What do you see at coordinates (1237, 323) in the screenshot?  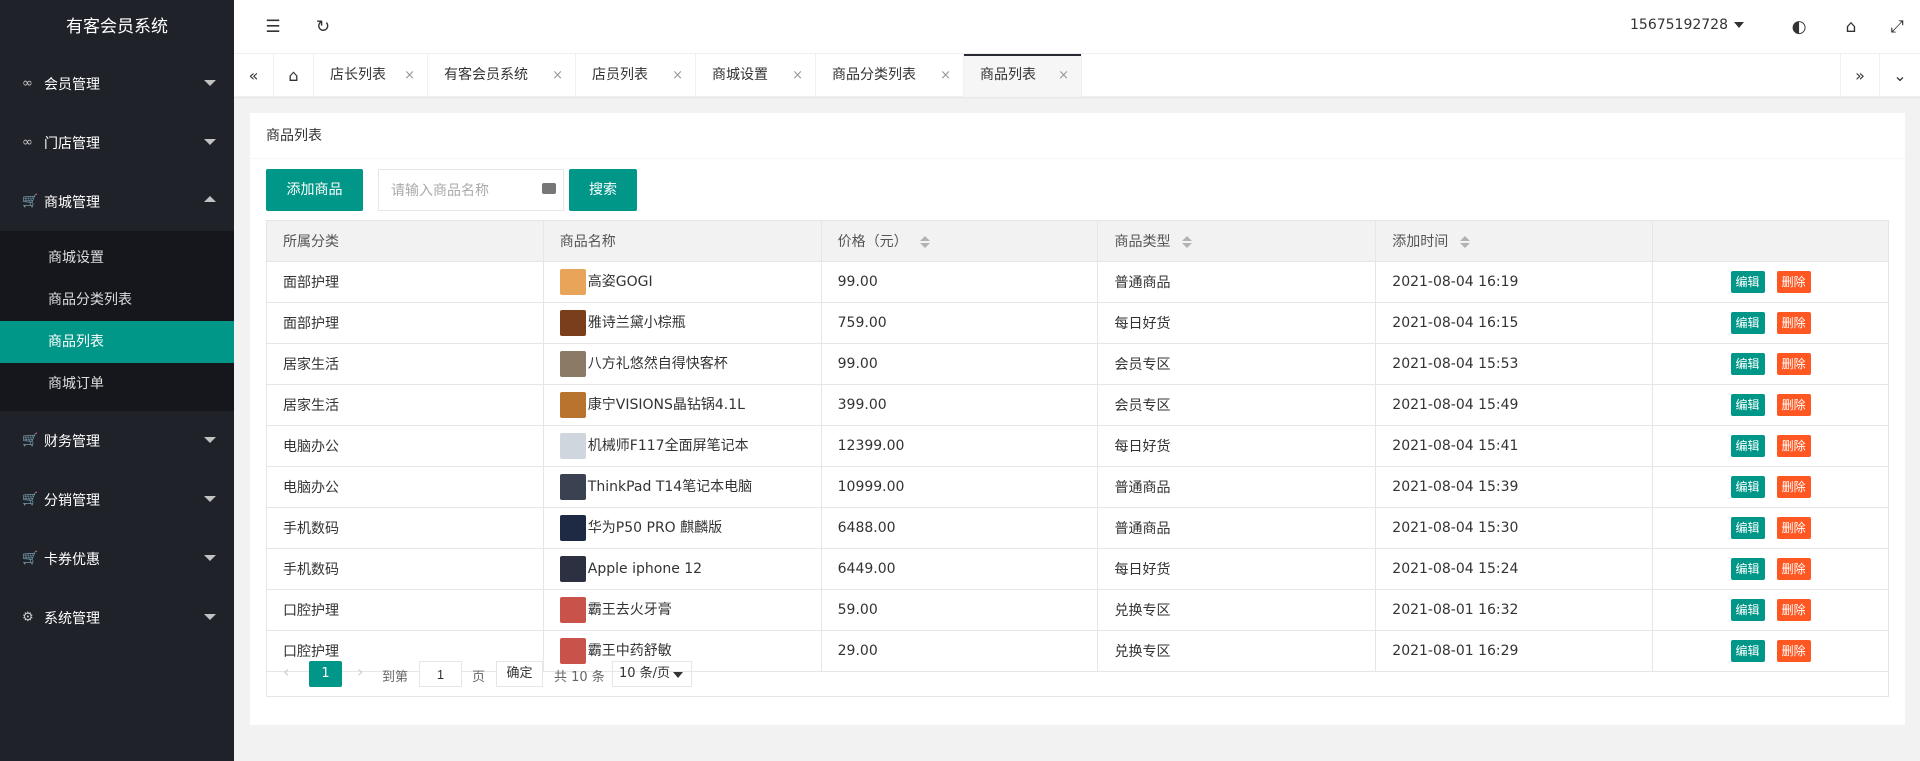 I see `cell-type: 每日好货` at bounding box center [1237, 323].